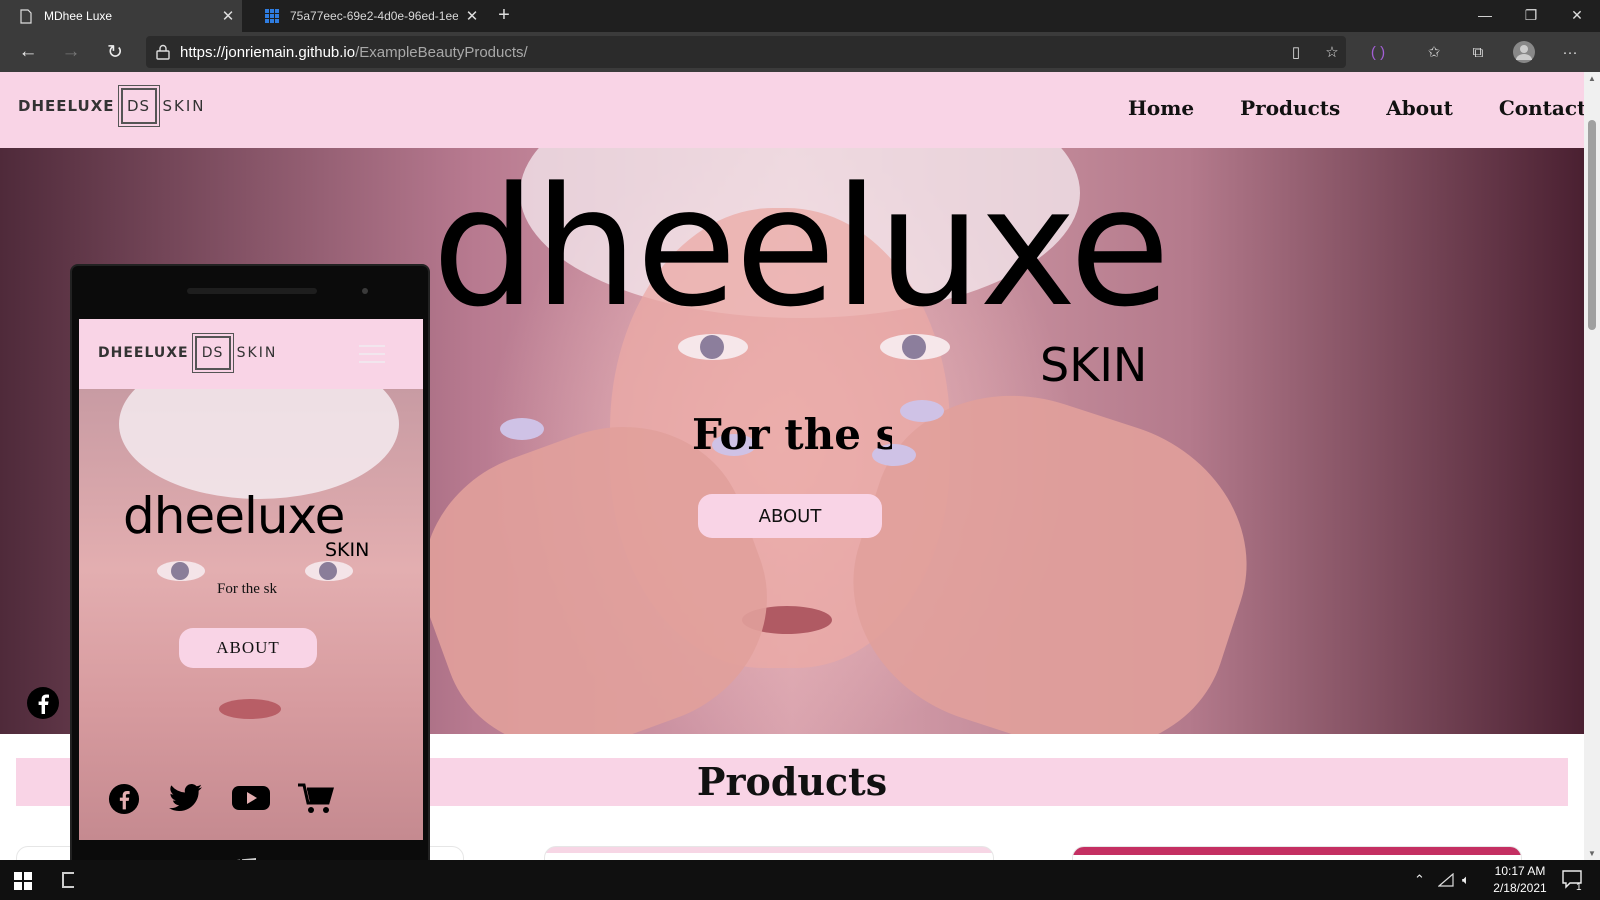  What do you see at coordinates (1332, 52) in the screenshot?
I see `add-favorite-icon: ☆` at bounding box center [1332, 52].